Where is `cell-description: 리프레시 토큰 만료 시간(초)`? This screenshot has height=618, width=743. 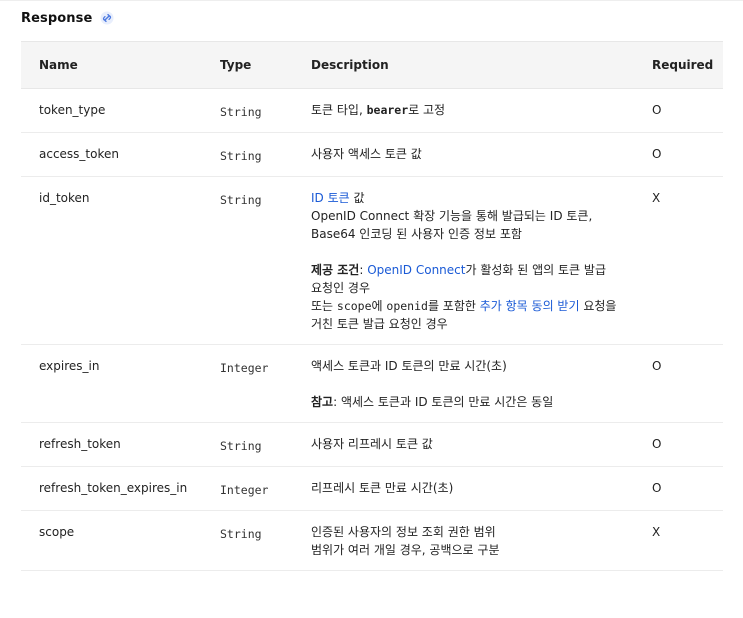
cell-description: 리프레시 토큰 만료 시간(초) is located at coordinates (382, 488).